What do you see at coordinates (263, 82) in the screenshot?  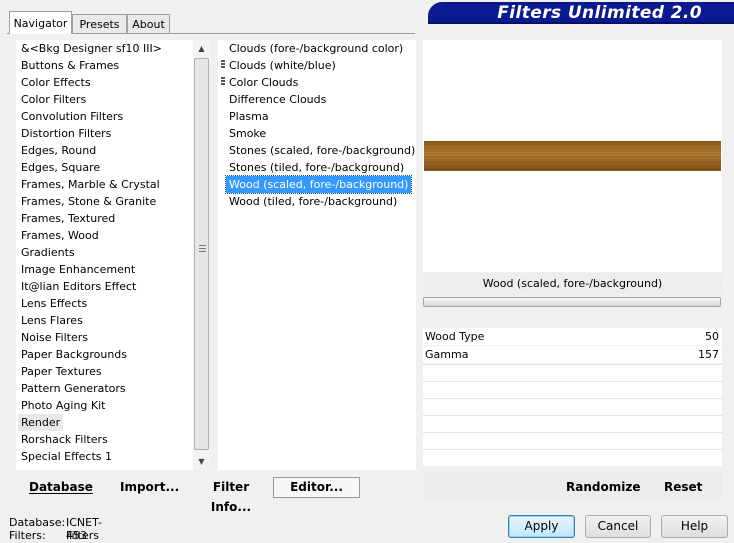 I see `filter-item: Color Clouds` at bounding box center [263, 82].